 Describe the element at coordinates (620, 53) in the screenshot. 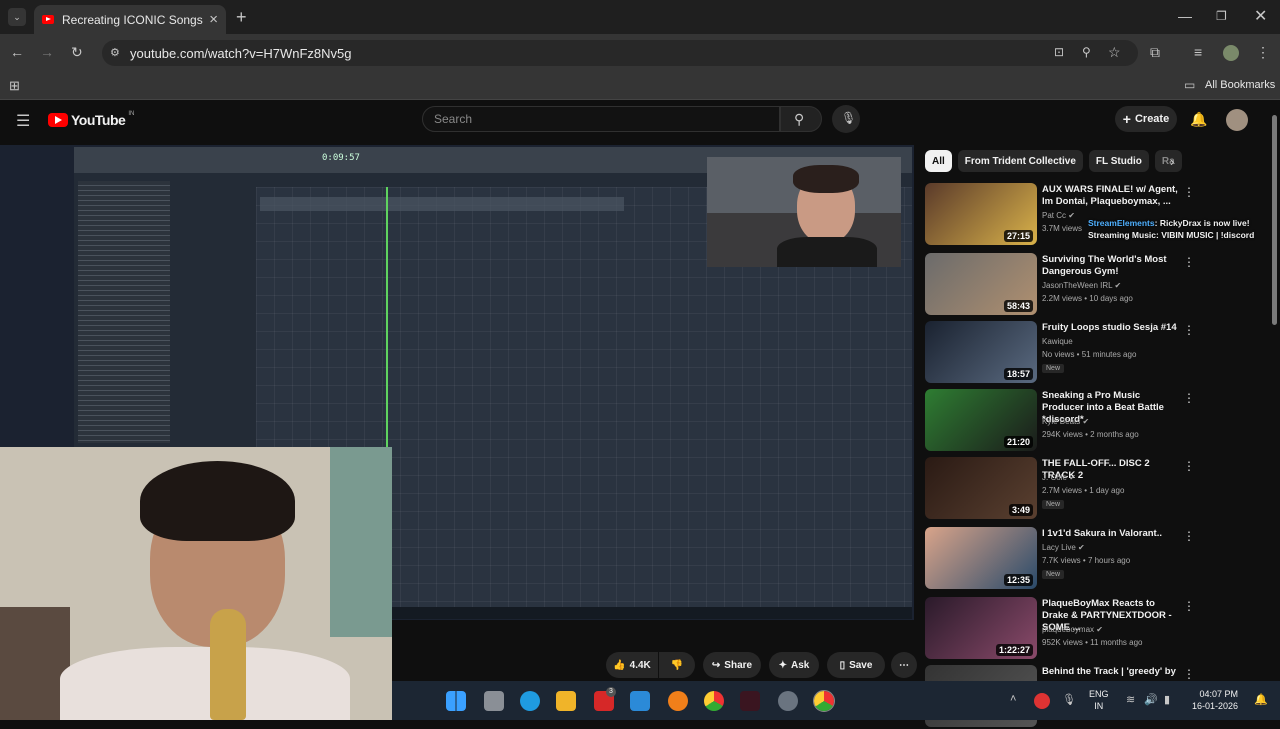

I see `address-bar: ⚙ youtube.com/watch?v=H7WnFz8Nv5g ⊡ ⚲ ☆` at that location.